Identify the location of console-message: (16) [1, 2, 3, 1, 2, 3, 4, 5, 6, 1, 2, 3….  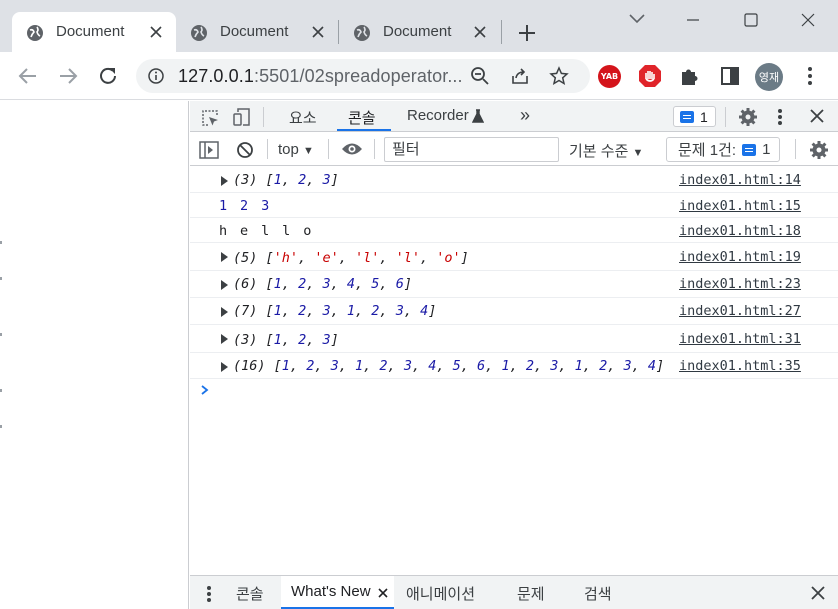
(514, 366).